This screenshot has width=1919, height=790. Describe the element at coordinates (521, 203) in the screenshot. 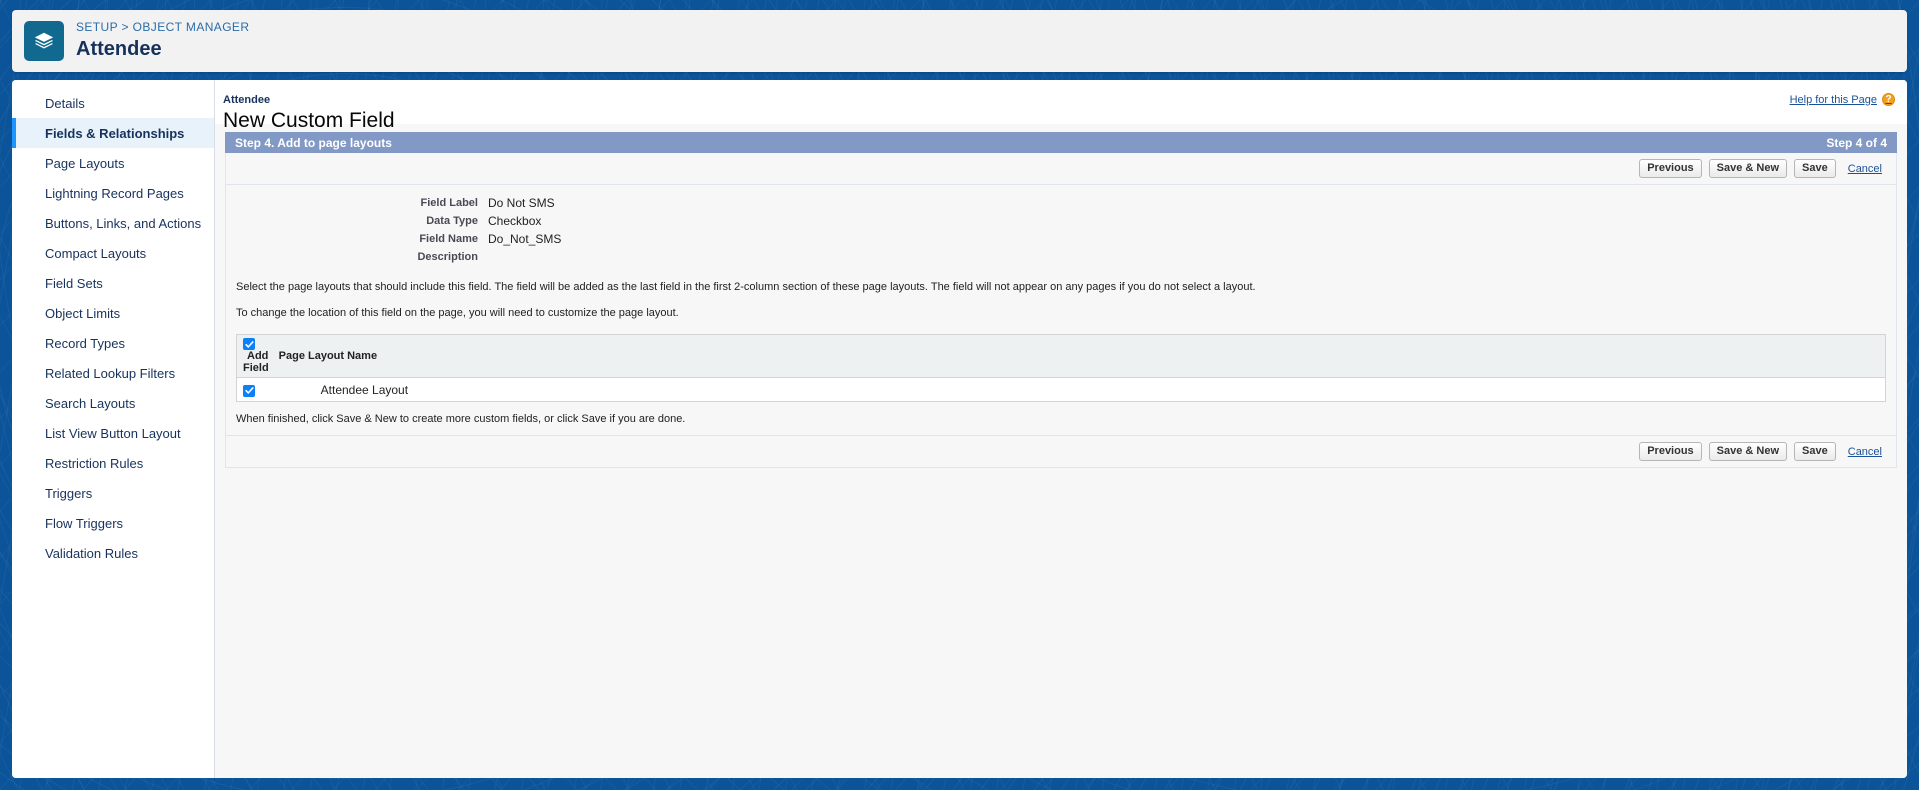

I see `field-summary-value: Do Not SMS` at that location.